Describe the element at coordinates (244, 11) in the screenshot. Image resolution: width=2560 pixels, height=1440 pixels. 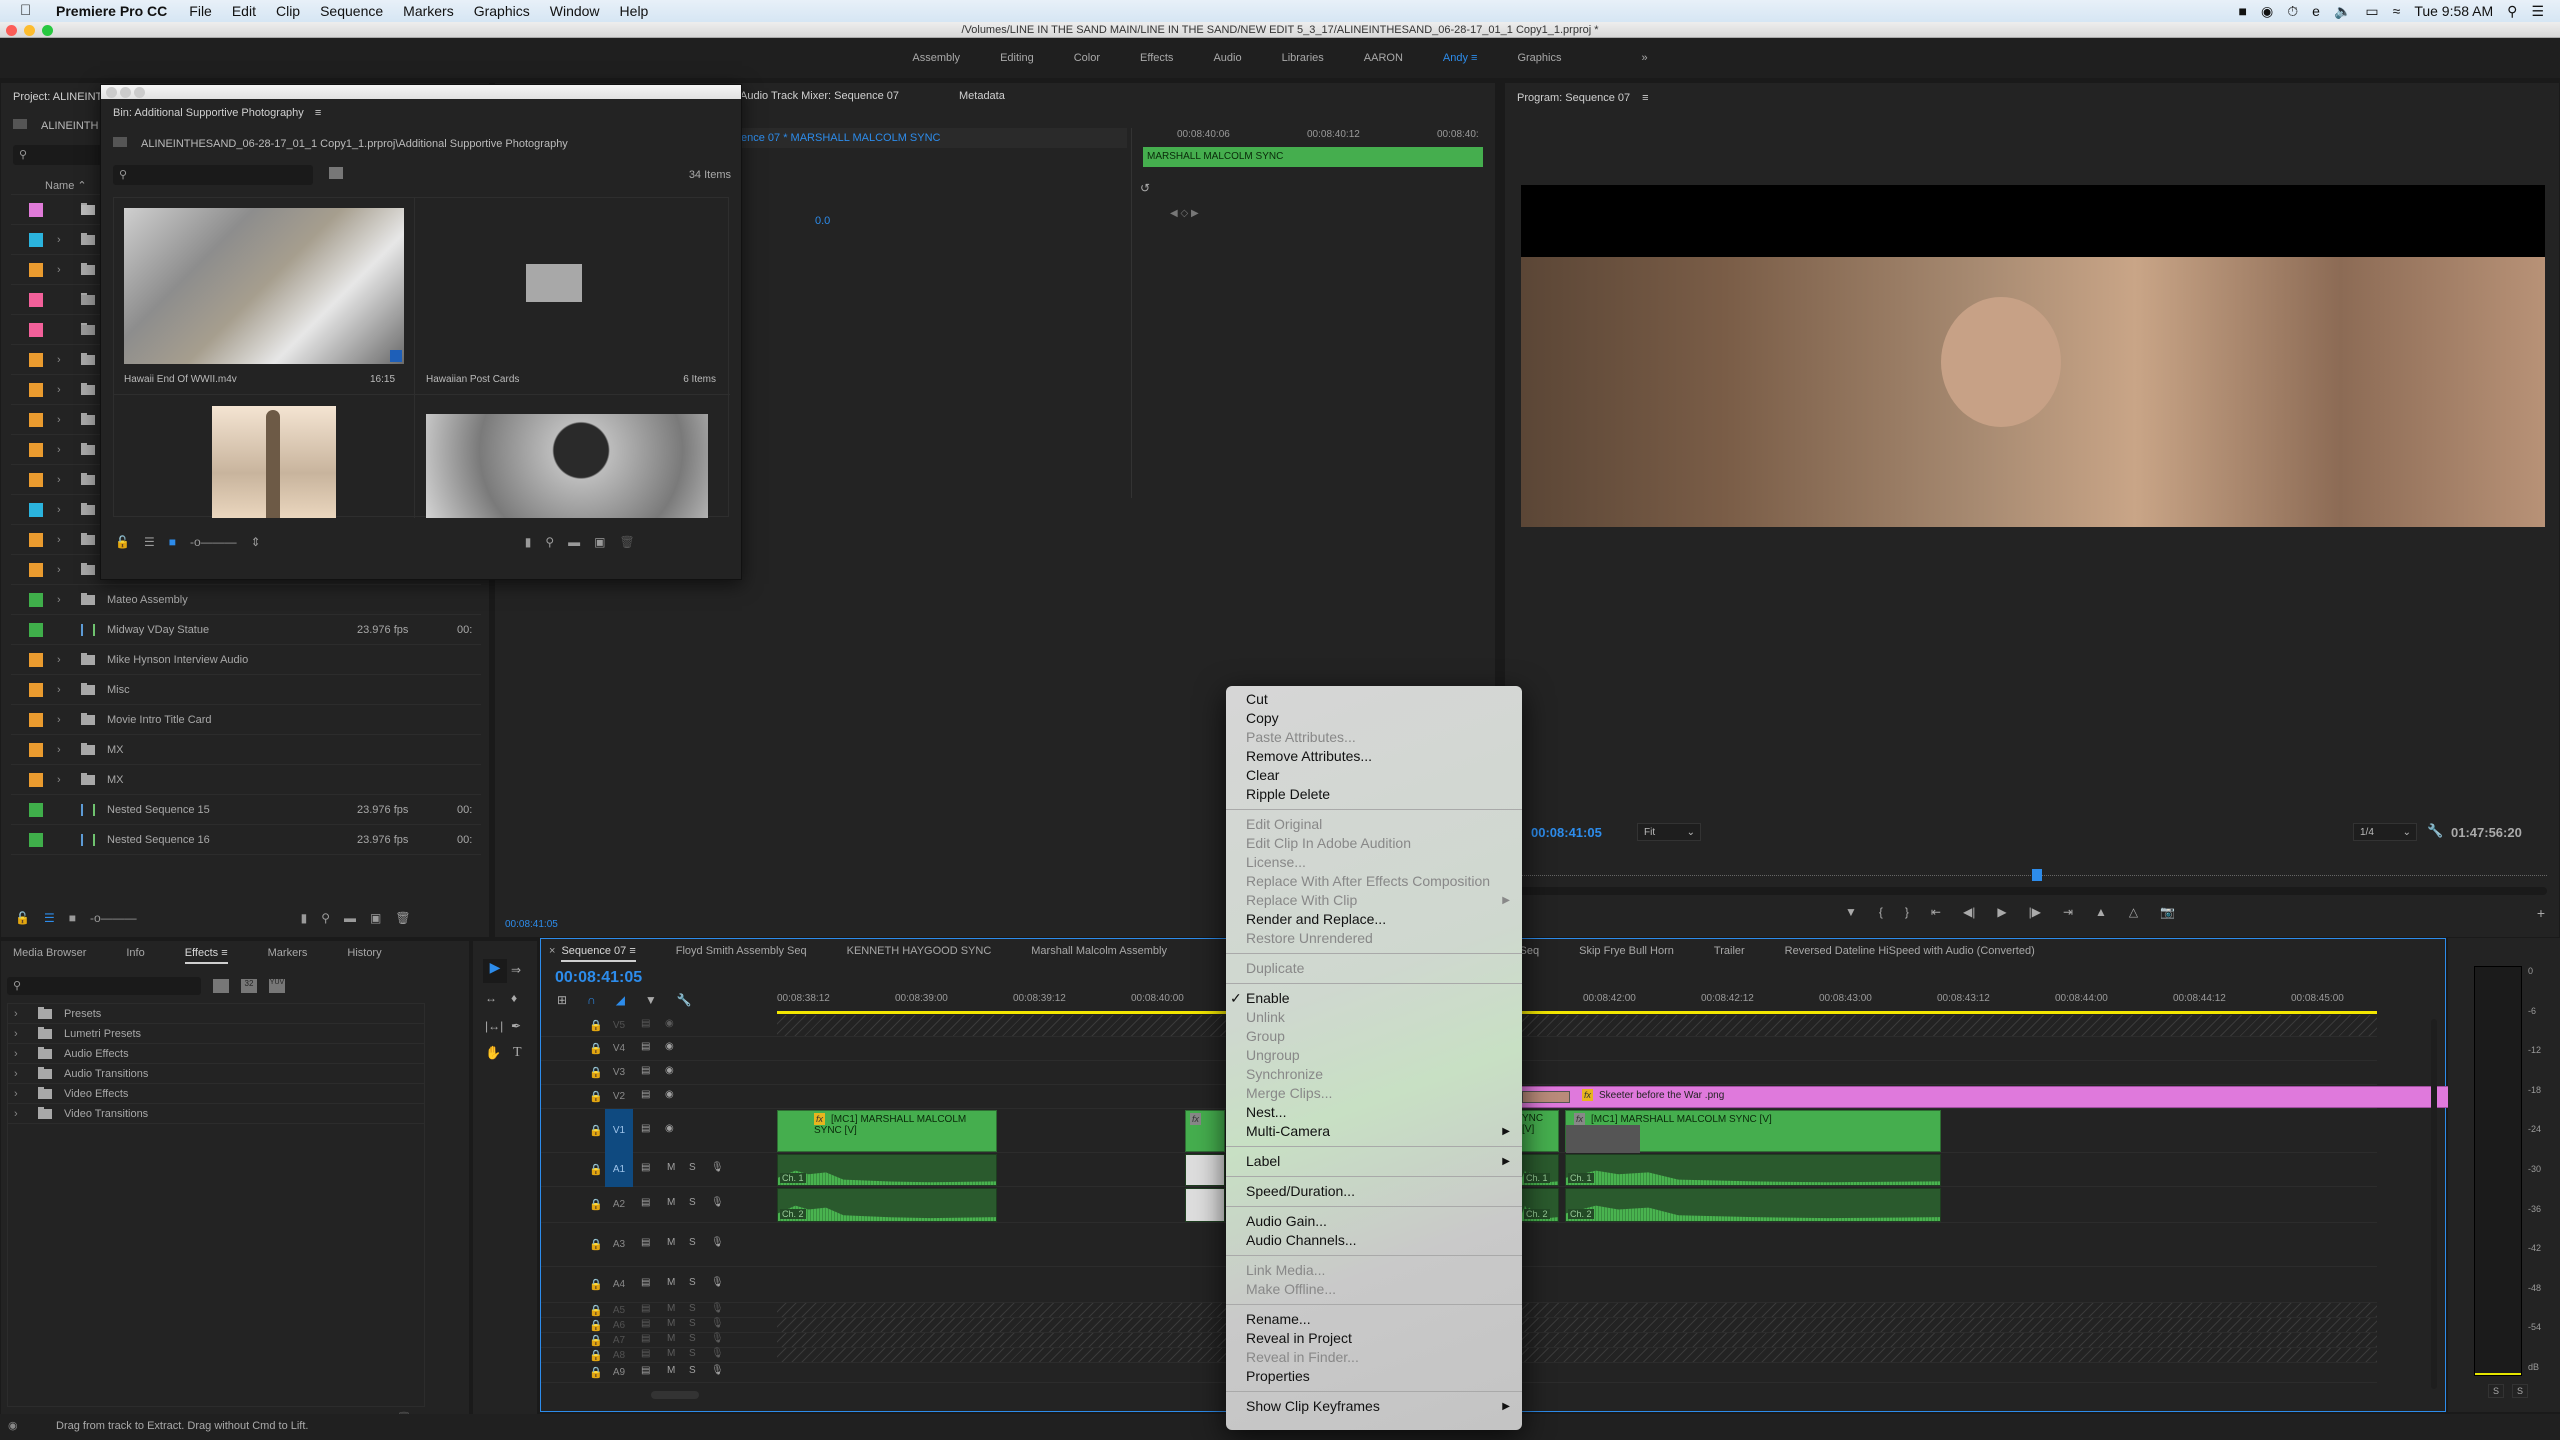
I see `menu-edit: Edit` at that location.